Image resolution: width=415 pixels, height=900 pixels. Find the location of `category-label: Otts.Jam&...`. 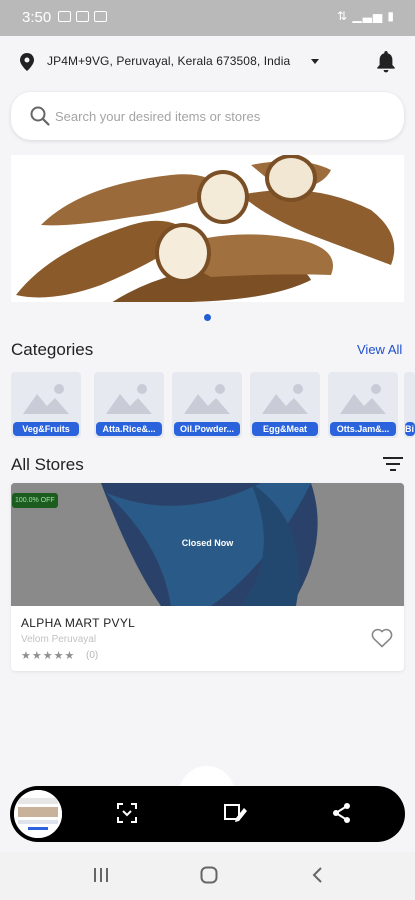

category-label: Otts.Jam&... is located at coordinates (363, 429).